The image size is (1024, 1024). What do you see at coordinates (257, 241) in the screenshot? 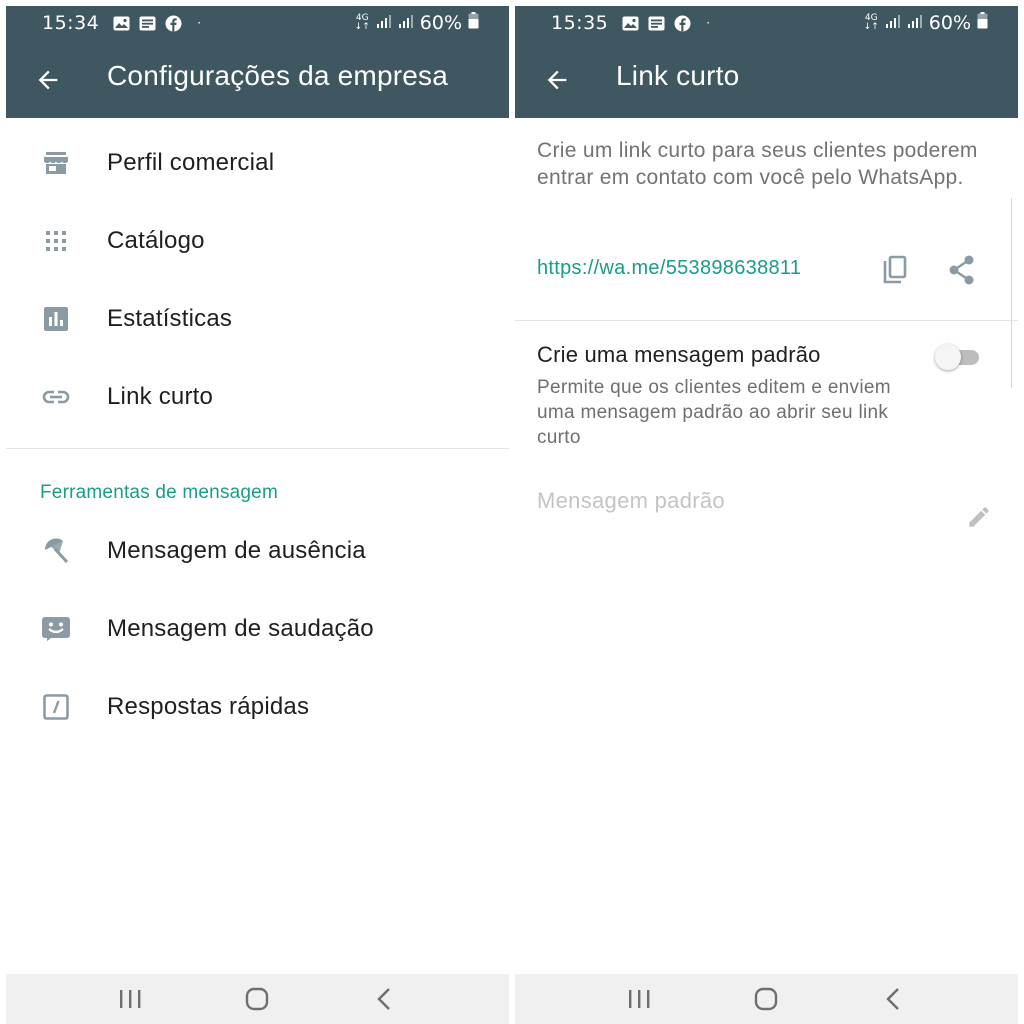
I see `menu-item-catalog: Catálogo` at bounding box center [257, 241].